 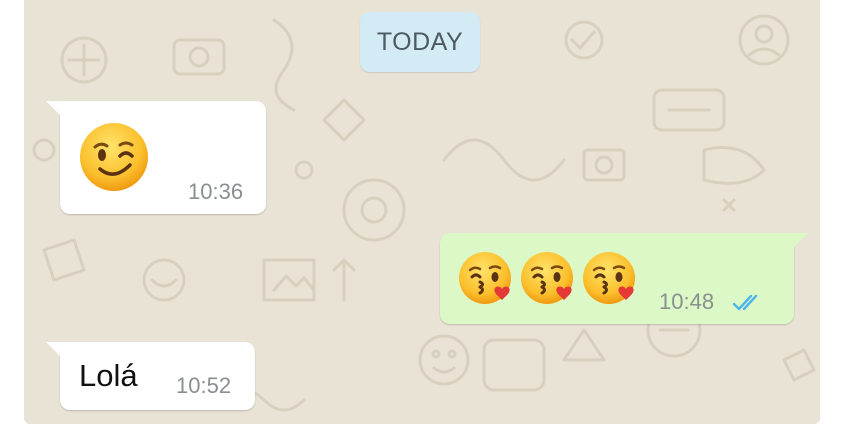 What do you see at coordinates (114, 157) in the screenshot?
I see `winking-face-emoji` at bounding box center [114, 157].